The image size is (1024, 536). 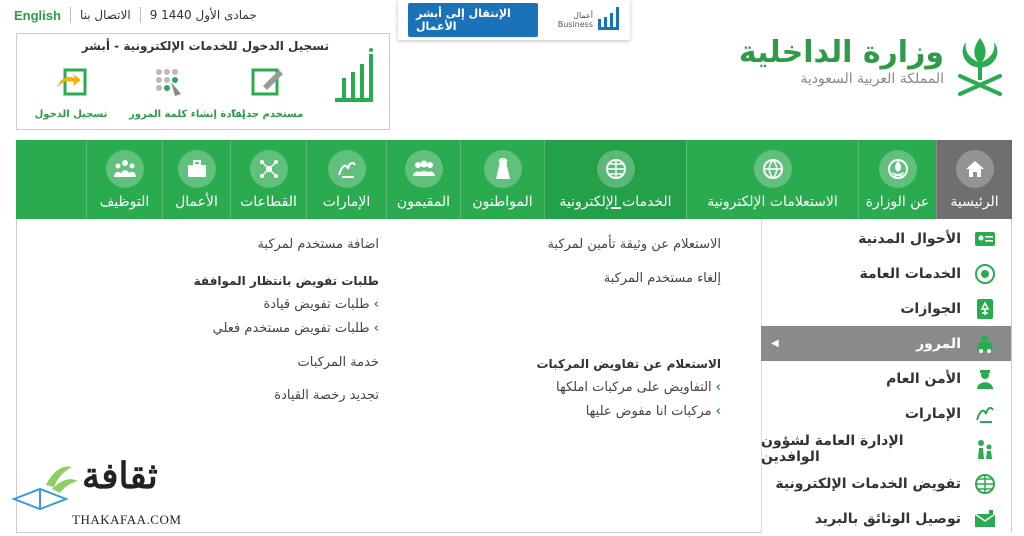 I want to click on link-renew-license: تجديد رخصة القيادة, so click(x=326, y=395).